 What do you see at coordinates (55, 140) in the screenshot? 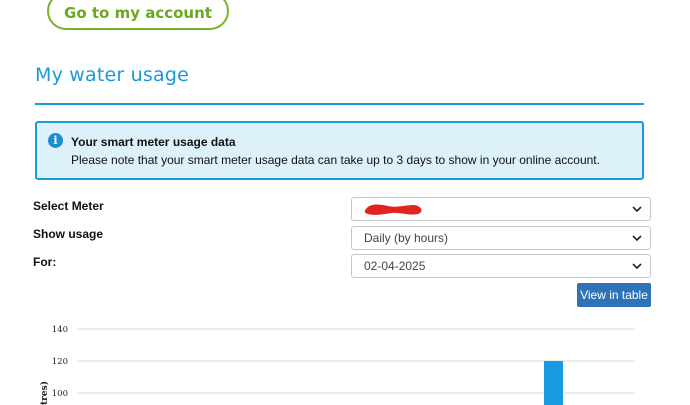
I see `info-icon: i` at bounding box center [55, 140].